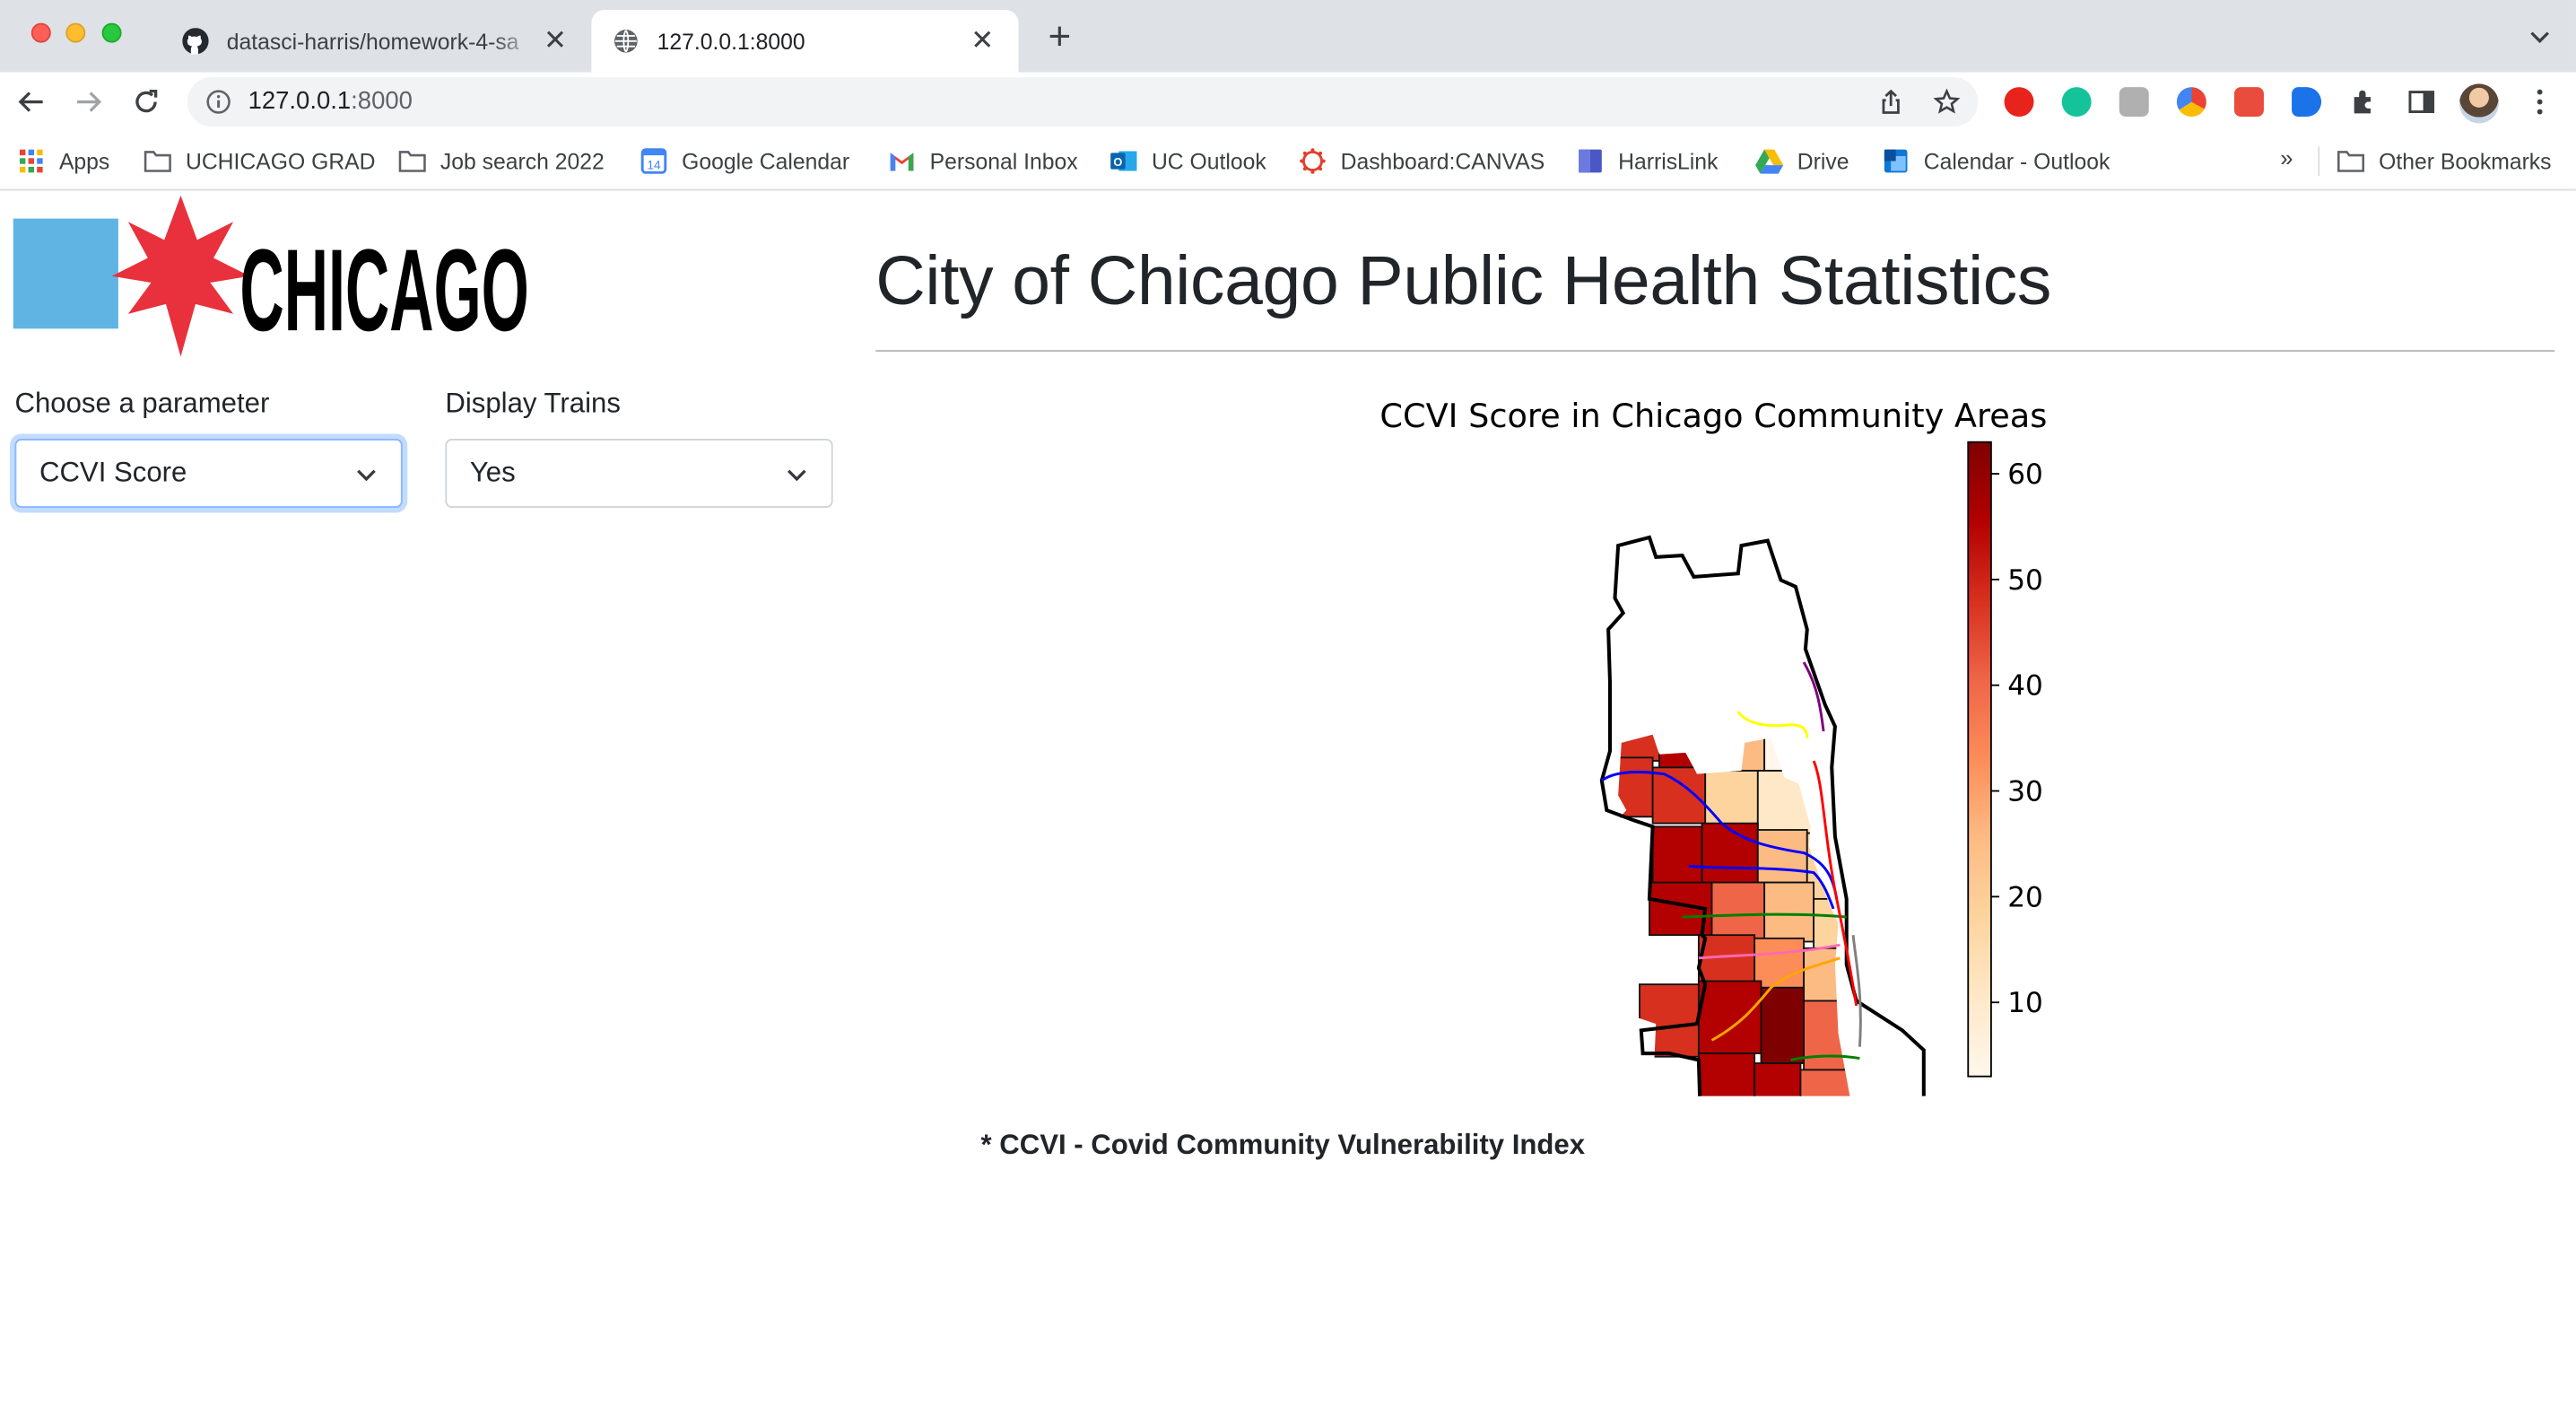 The height and width of the screenshot is (1423, 2576). I want to click on bookmark-drive: Drive, so click(1801, 161).